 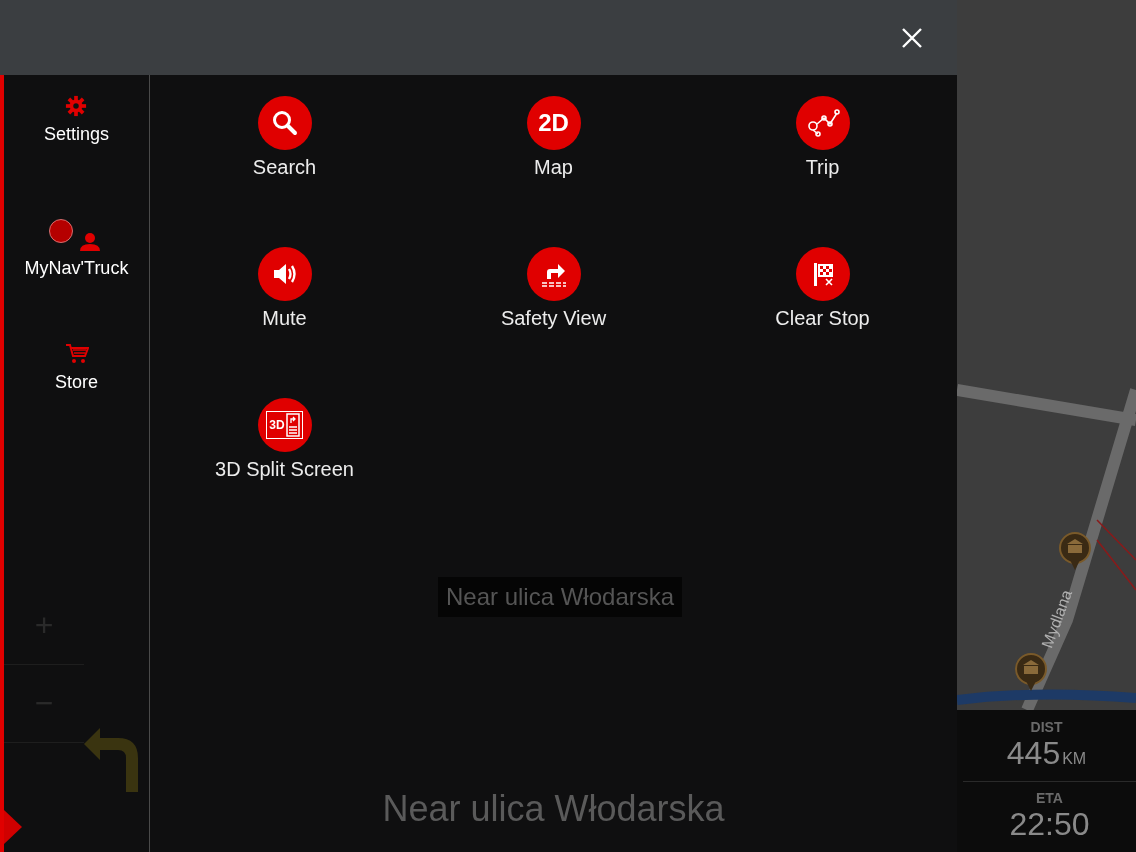 I want to click on menu-item: Mute, so click(x=284, y=288).